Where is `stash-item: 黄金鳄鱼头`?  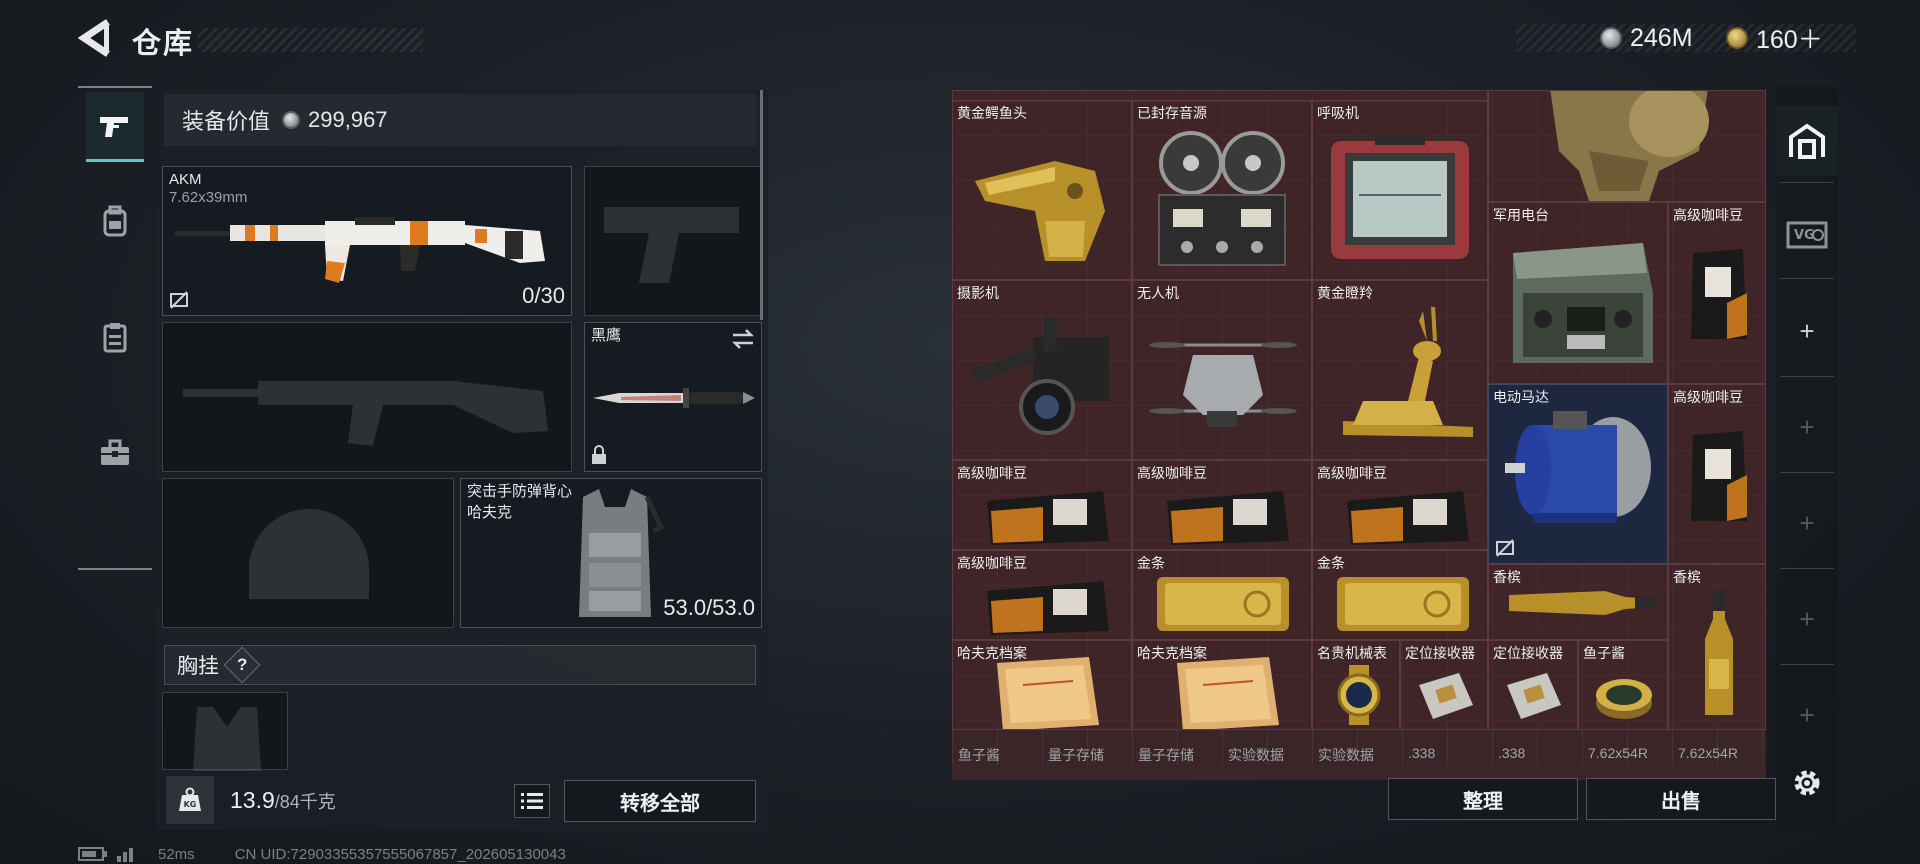
stash-item: 黄金鳄鱼头 is located at coordinates (1042, 190).